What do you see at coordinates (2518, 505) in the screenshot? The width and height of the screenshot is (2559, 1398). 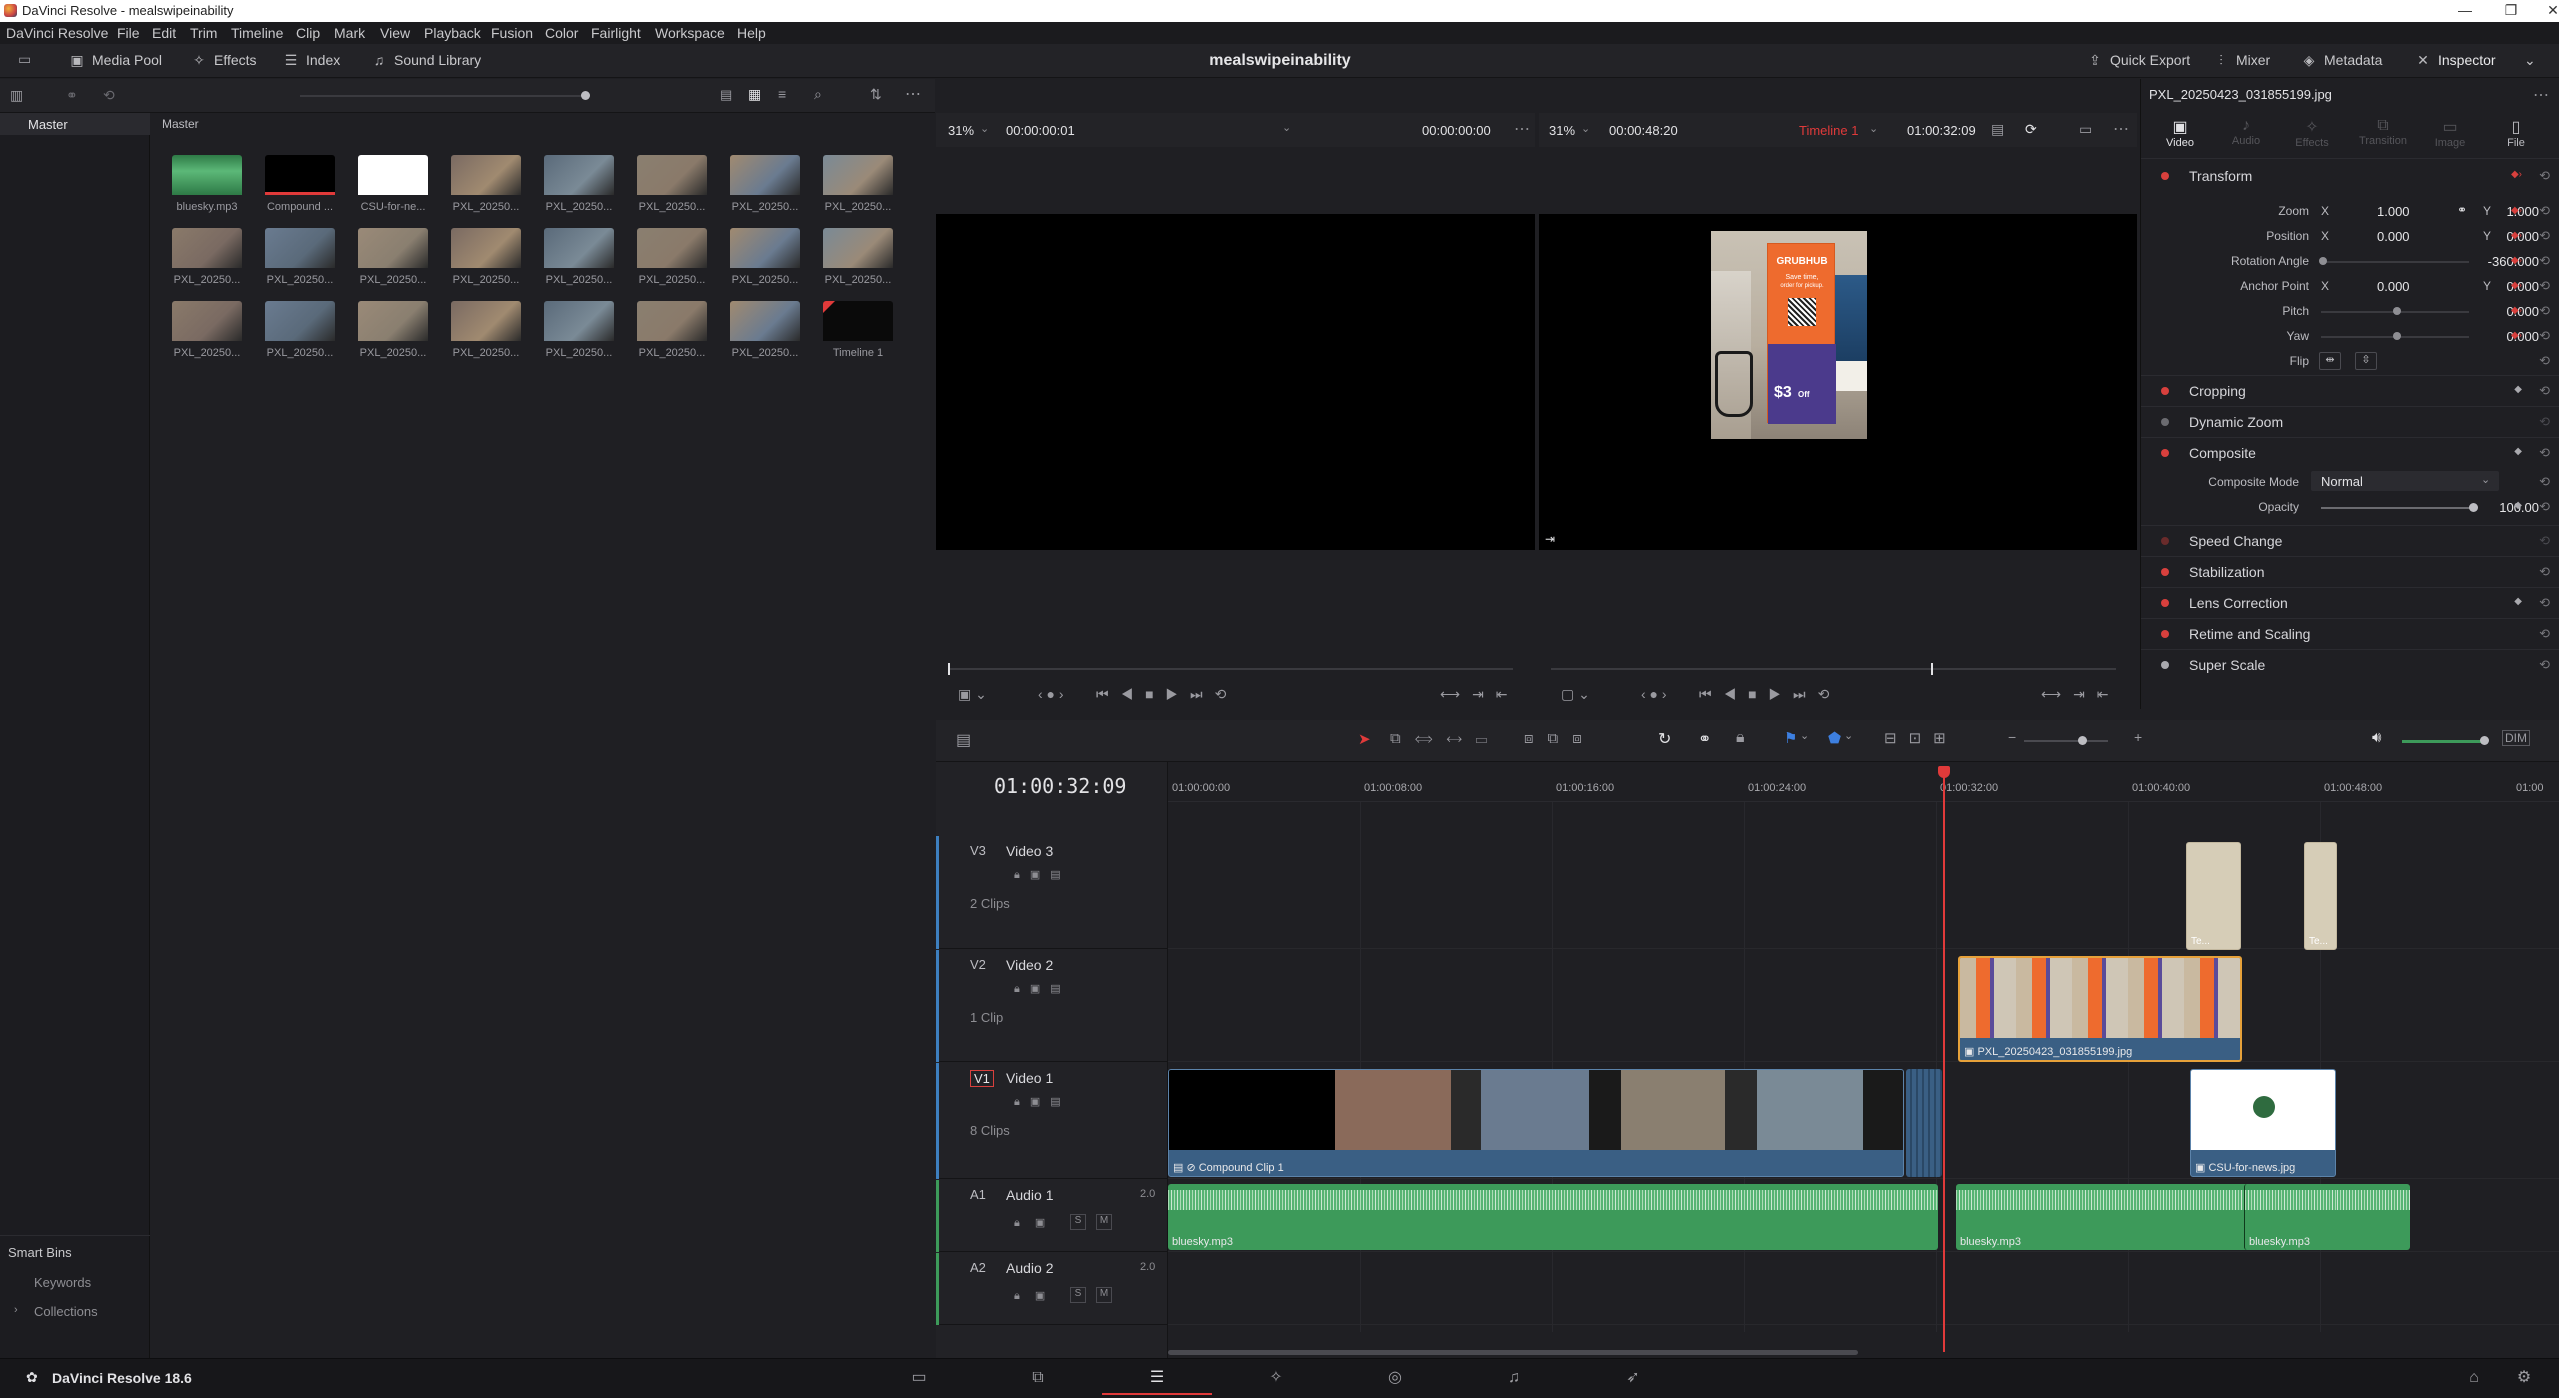 I see `keyframe-icon: ◆` at bounding box center [2518, 505].